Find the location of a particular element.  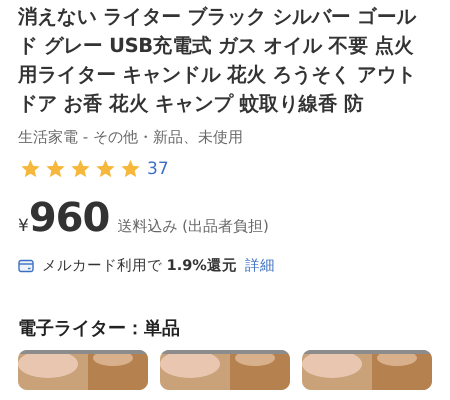

category-text: 生活家電 - その他・新品、未使用 is located at coordinates (131, 137).